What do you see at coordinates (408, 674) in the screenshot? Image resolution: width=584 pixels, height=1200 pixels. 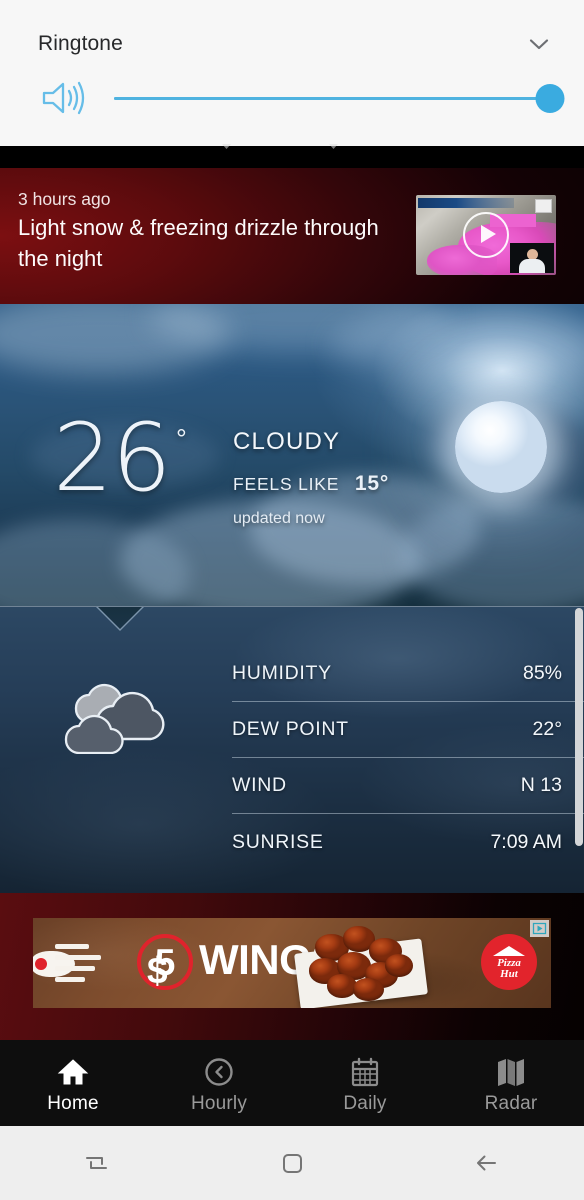 I see `detail-row: HUMIDITY 85%` at bounding box center [408, 674].